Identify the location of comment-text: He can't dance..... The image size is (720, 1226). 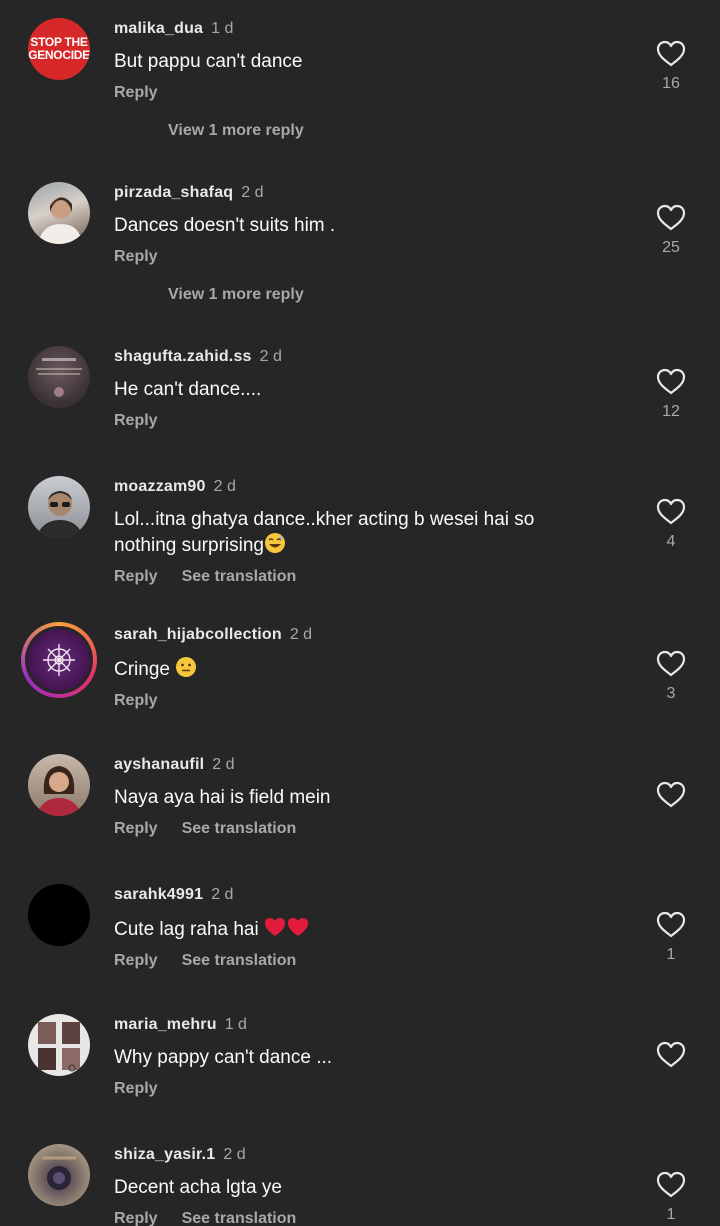
(188, 389).